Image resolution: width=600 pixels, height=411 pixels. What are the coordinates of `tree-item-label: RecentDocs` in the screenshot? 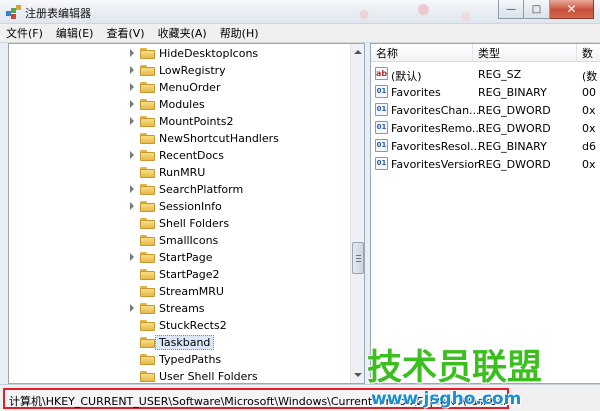 It's located at (191, 155).